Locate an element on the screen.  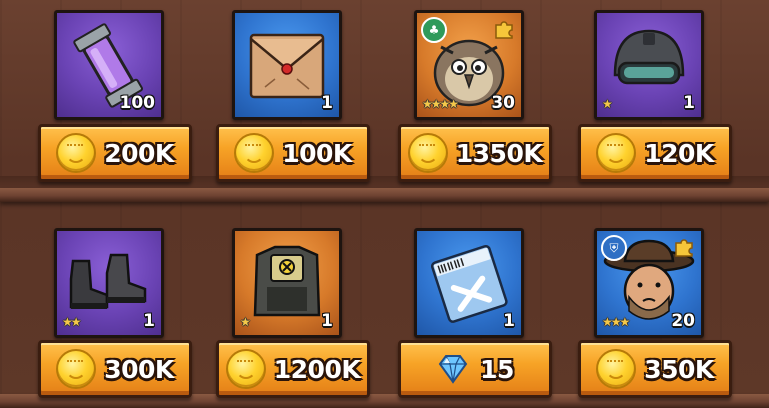
tree-class-icon: ♣ is located at coordinates (434, 30).